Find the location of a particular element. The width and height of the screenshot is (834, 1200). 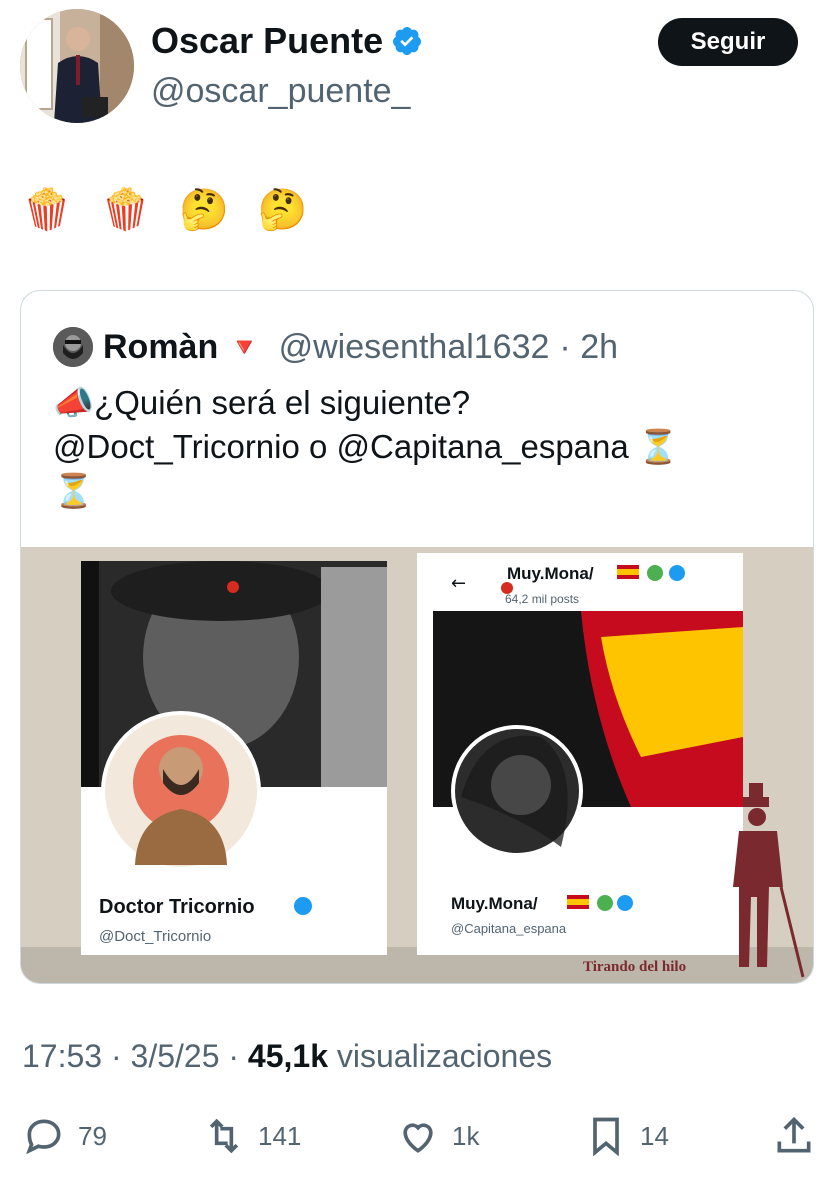

quoted-text-line1: 📣¿Quién será el siguiente? is located at coordinates (262, 402).